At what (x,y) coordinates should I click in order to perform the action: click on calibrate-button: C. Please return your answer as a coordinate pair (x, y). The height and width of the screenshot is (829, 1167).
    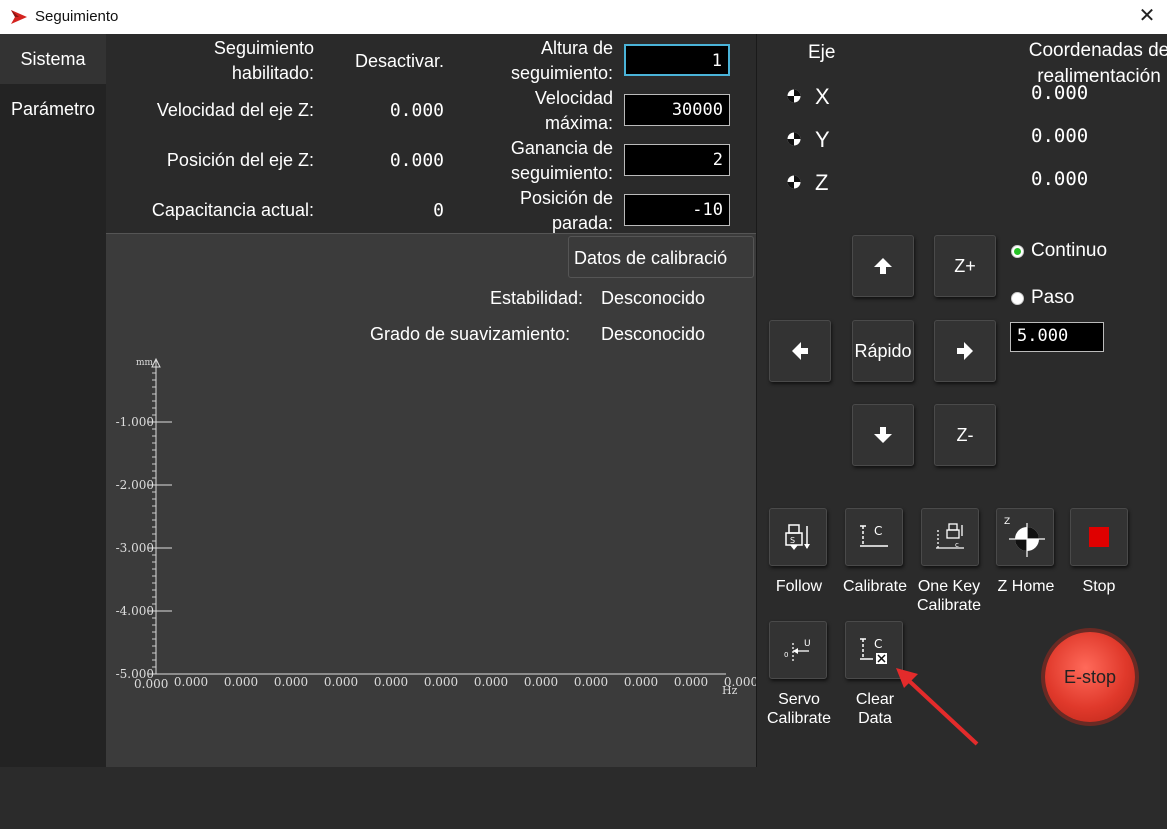
    Looking at the image, I should click on (874, 537).